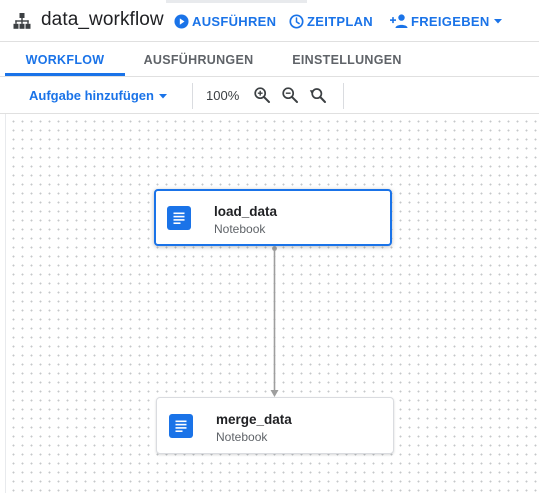 The width and height of the screenshot is (539, 493). Describe the element at coordinates (246, 211) in the screenshot. I see `task-node-name: load_data` at that location.